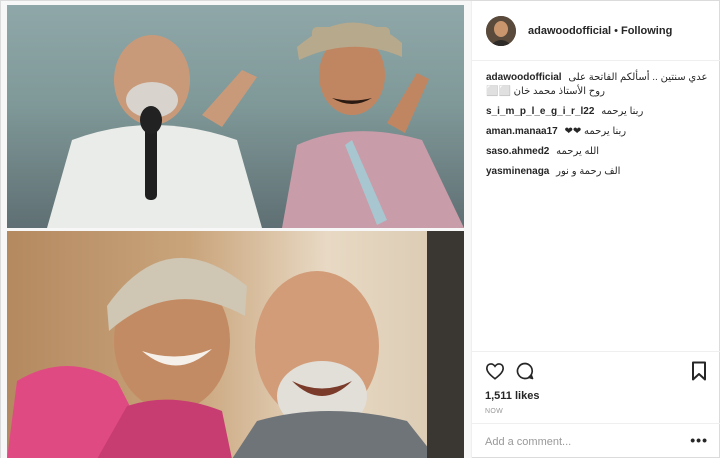 The height and width of the screenshot is (458, 720). I want to click on comment-item: yasminenaga الف رحمة و نور, so click(597, 172).